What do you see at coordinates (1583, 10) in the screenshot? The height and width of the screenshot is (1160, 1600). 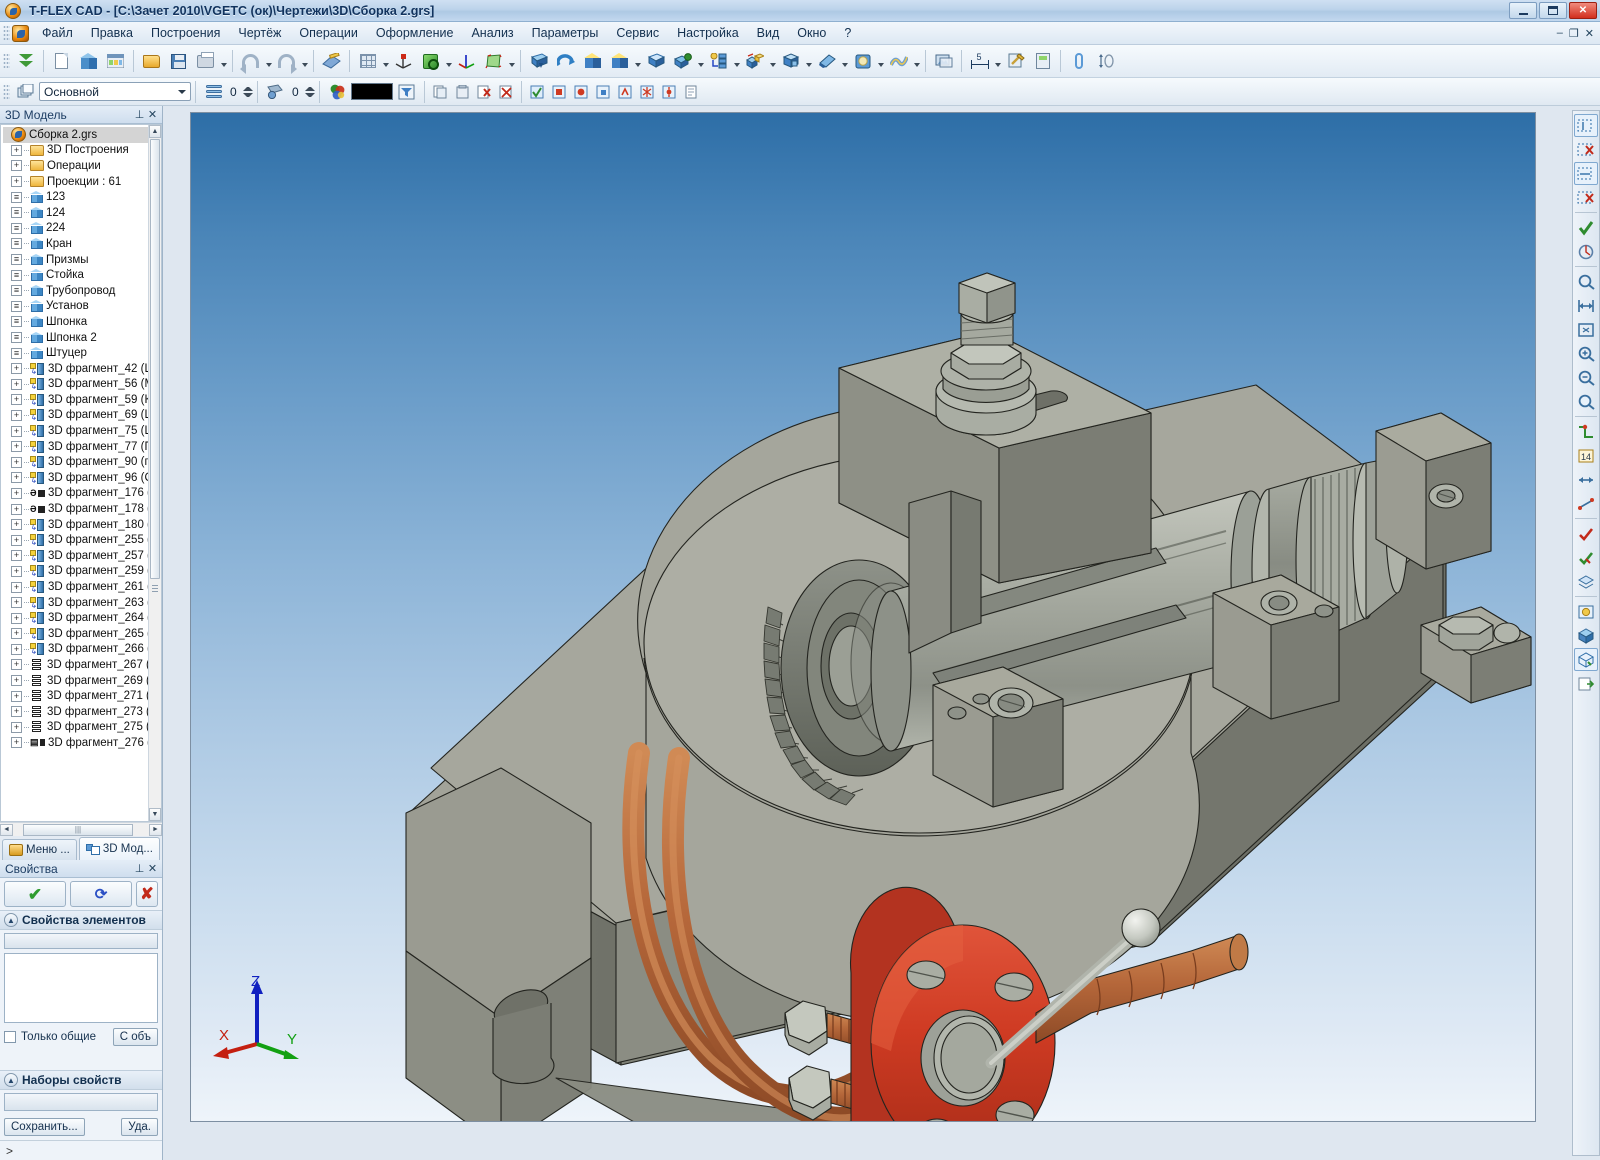 I see `window-close-button: ✕` at bounding box center [1583, 10].